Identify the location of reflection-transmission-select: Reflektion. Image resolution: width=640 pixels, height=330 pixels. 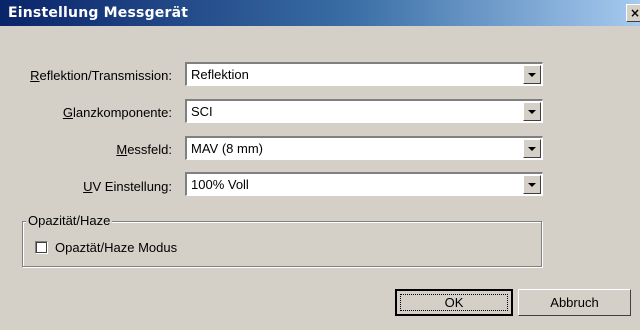
(364, 74).